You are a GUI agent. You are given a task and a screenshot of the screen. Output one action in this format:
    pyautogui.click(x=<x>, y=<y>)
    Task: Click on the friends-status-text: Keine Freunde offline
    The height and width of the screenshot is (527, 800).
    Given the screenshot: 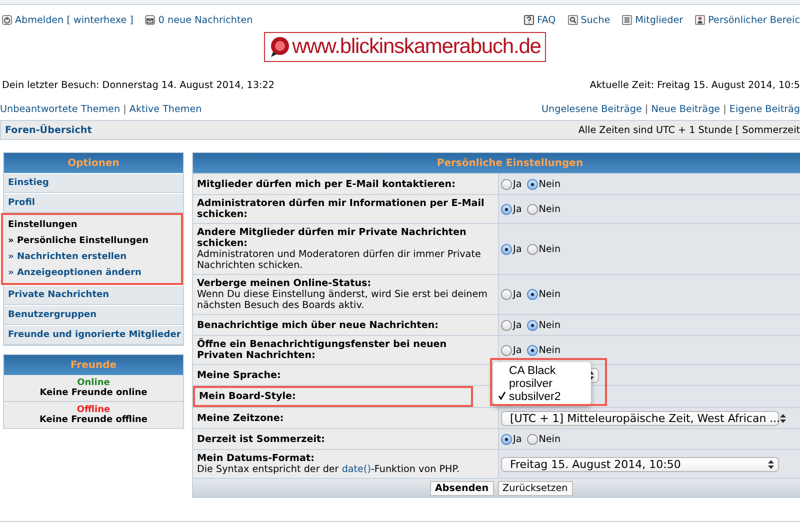 What is the action you would take?
    pyautogui.click(x=93, y=420)
    